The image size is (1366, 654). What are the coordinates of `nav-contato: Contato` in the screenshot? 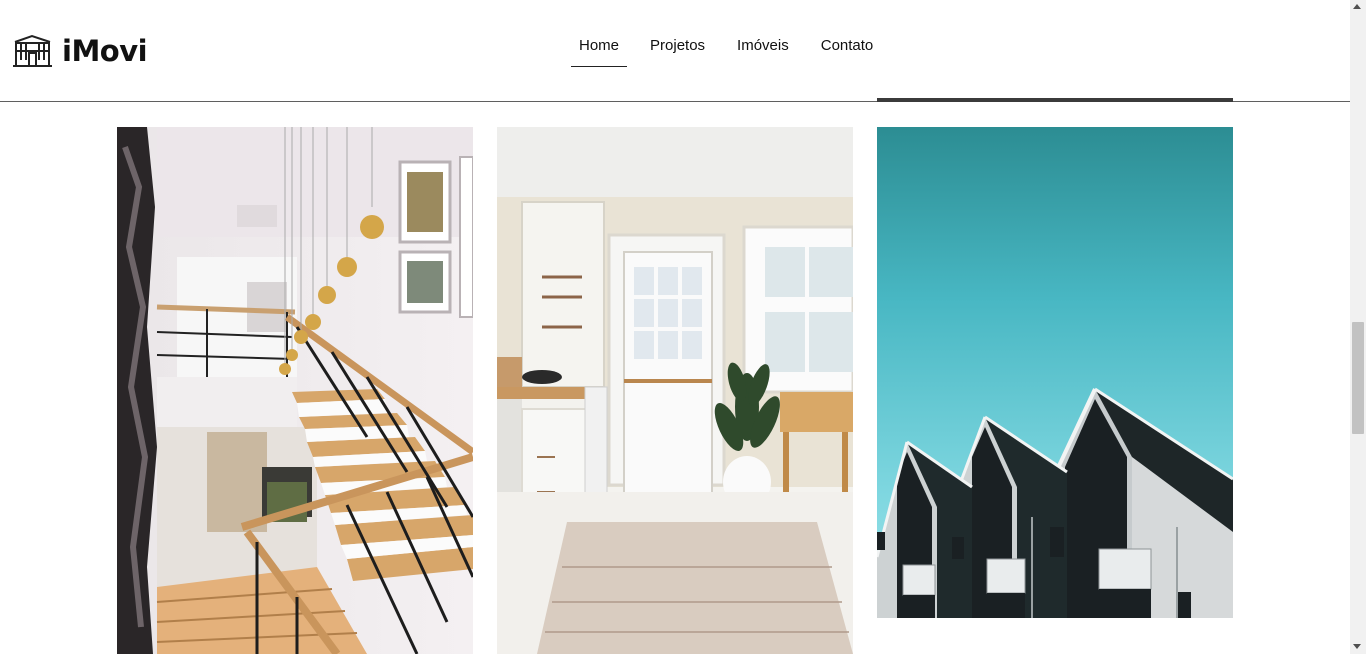 It's located at (847, 50).